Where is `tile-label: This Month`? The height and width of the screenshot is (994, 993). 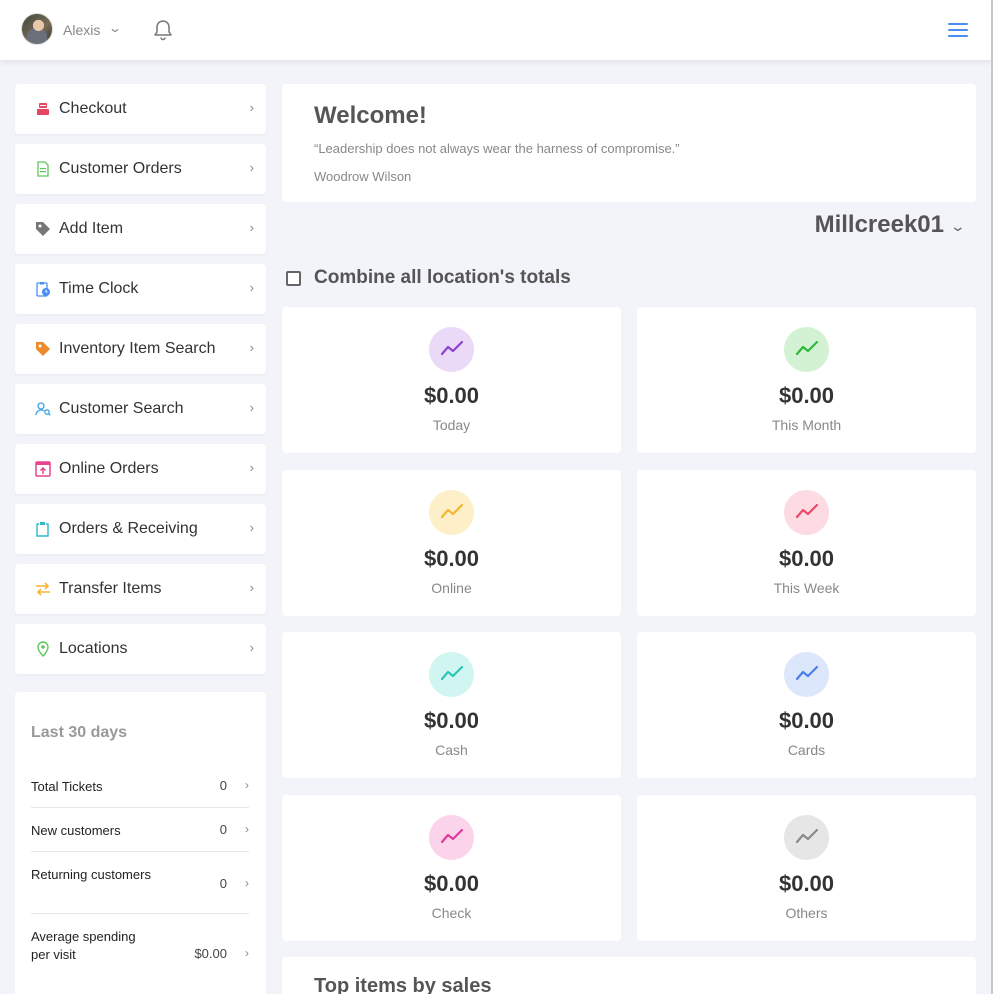
tile-label: This Month is located at coordinates (806, 425).